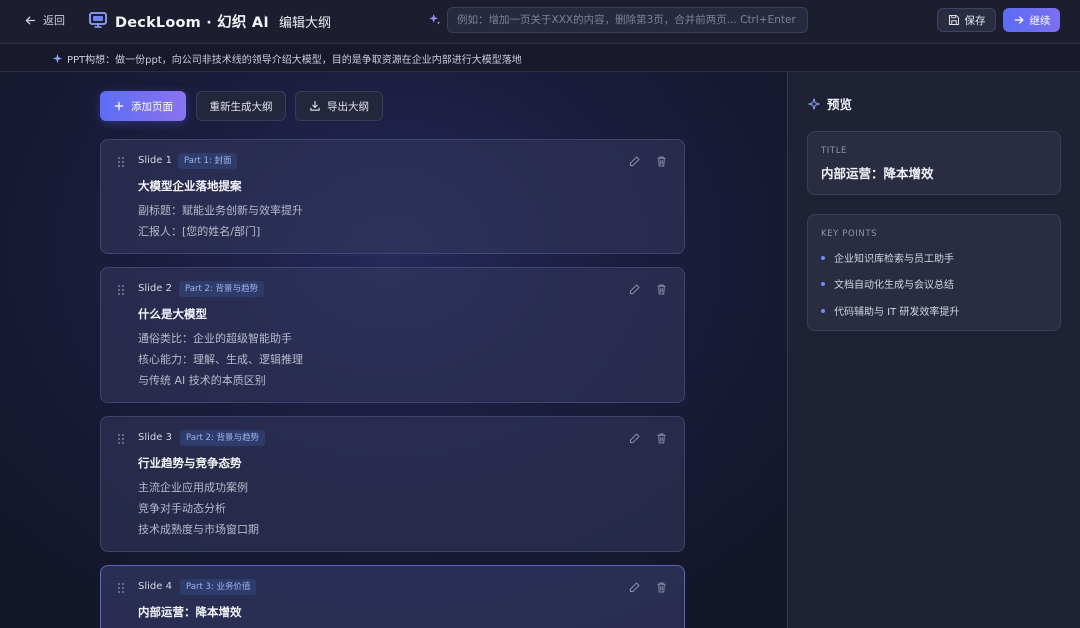  Describe the element at coordinates (218, 587) in the screenshot. I see `part-badge: Part 3: 业务价值` at that location.